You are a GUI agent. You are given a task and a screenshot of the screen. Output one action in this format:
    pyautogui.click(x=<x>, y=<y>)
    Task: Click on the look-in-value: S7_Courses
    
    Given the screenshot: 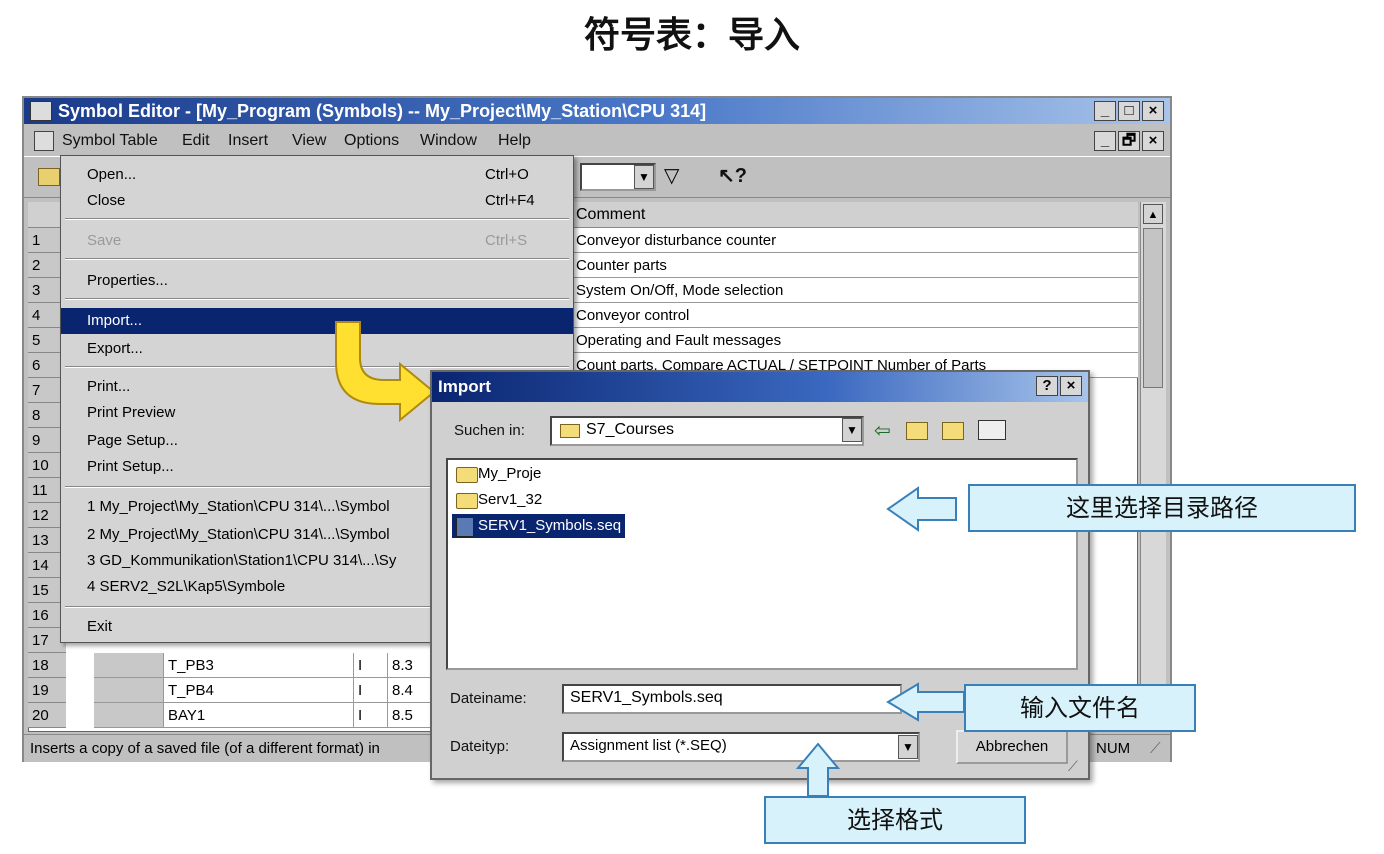 What is the action you would take?
    pyautogui.click(x=630, y=429)
    